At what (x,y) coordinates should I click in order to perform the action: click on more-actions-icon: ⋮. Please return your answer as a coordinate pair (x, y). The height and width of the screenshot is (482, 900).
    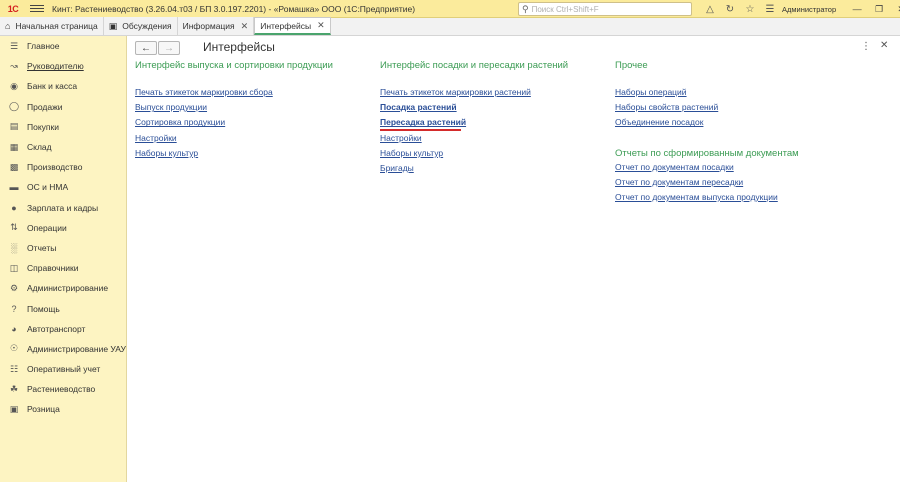
    Looking at the image, I should click on (866, 46).